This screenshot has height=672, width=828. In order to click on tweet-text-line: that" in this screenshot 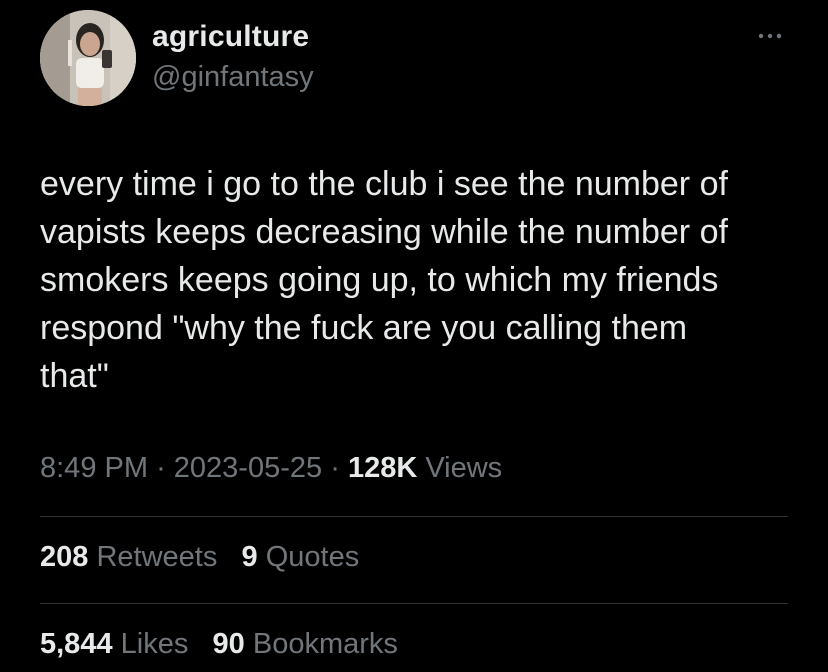, I will do `click(74, 376)`.